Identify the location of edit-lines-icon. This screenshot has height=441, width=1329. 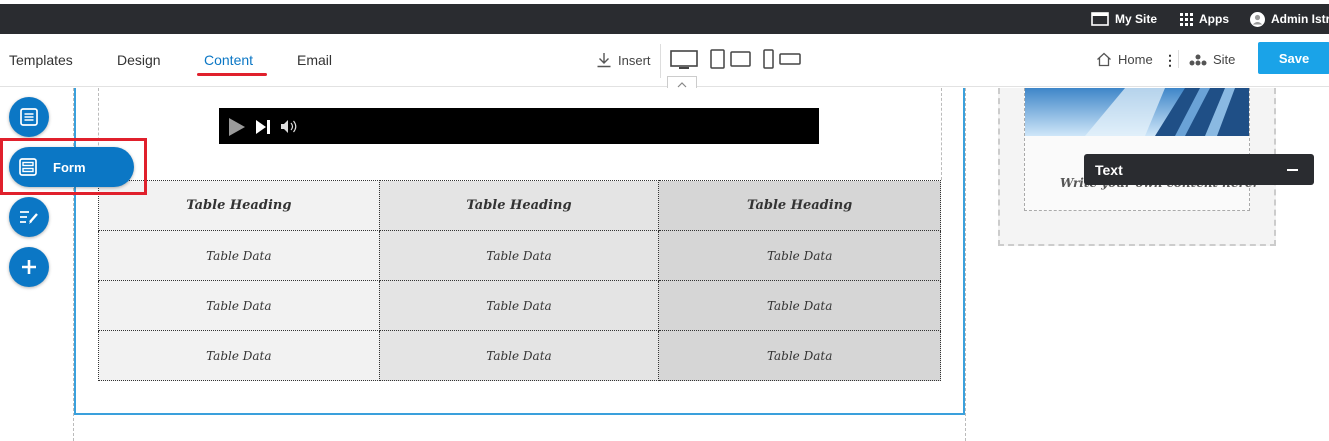
(29, 217).